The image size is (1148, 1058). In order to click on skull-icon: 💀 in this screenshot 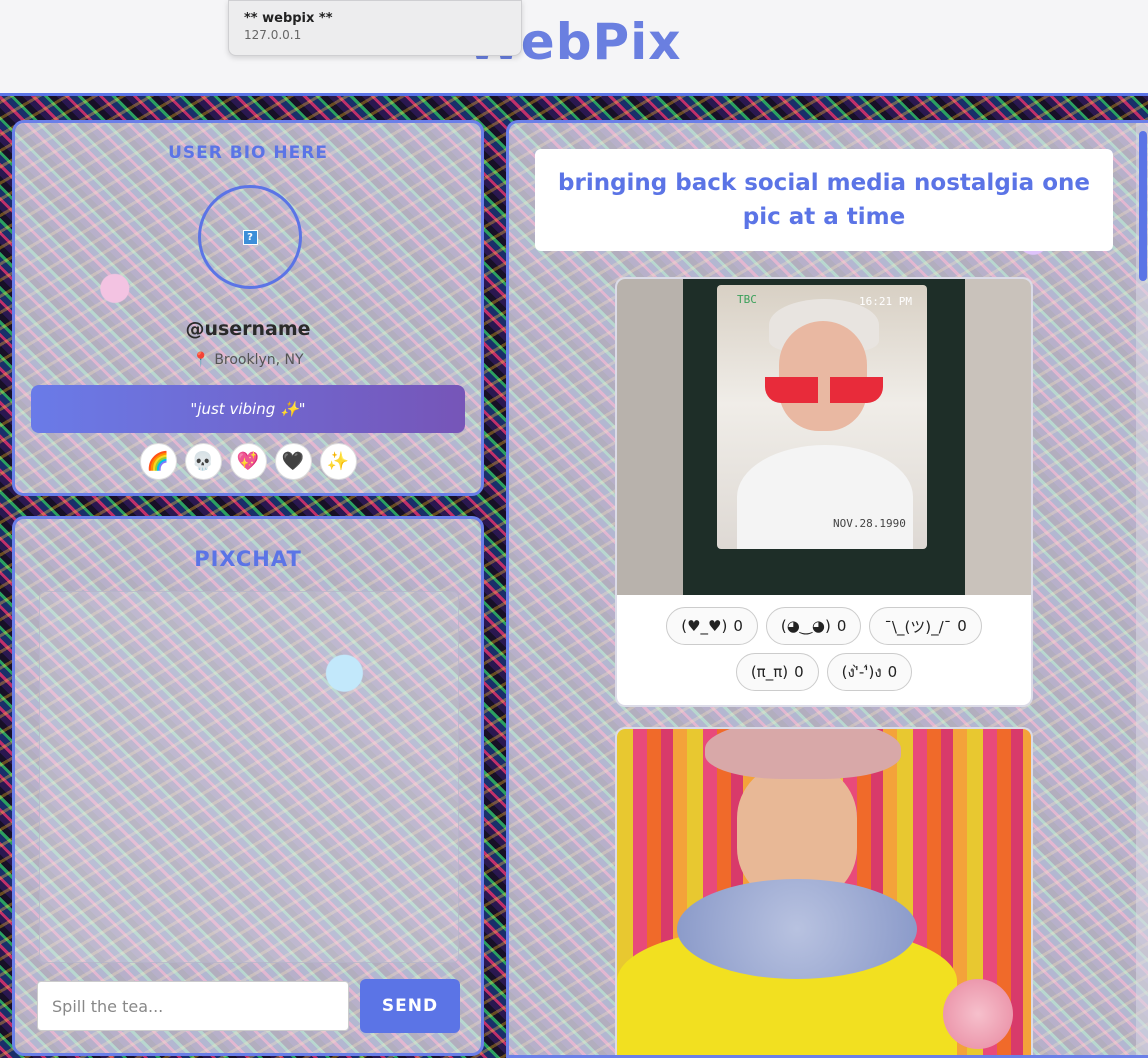, I will do `click(203, 461)`.